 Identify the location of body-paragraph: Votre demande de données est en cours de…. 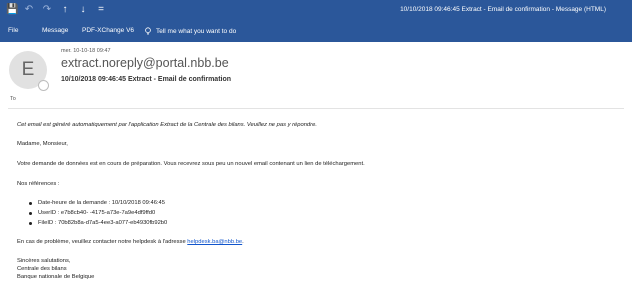
(191, 164).